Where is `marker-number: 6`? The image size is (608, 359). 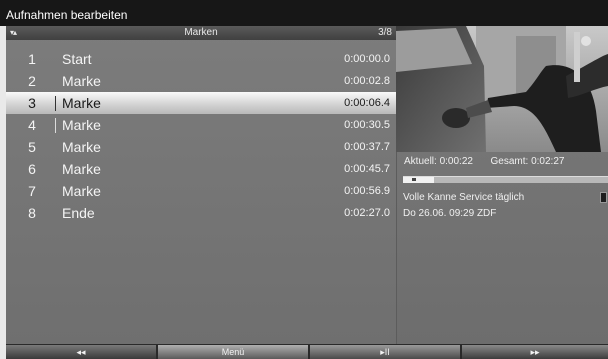 marker-number: 6 is located at coordinates (32, 169).